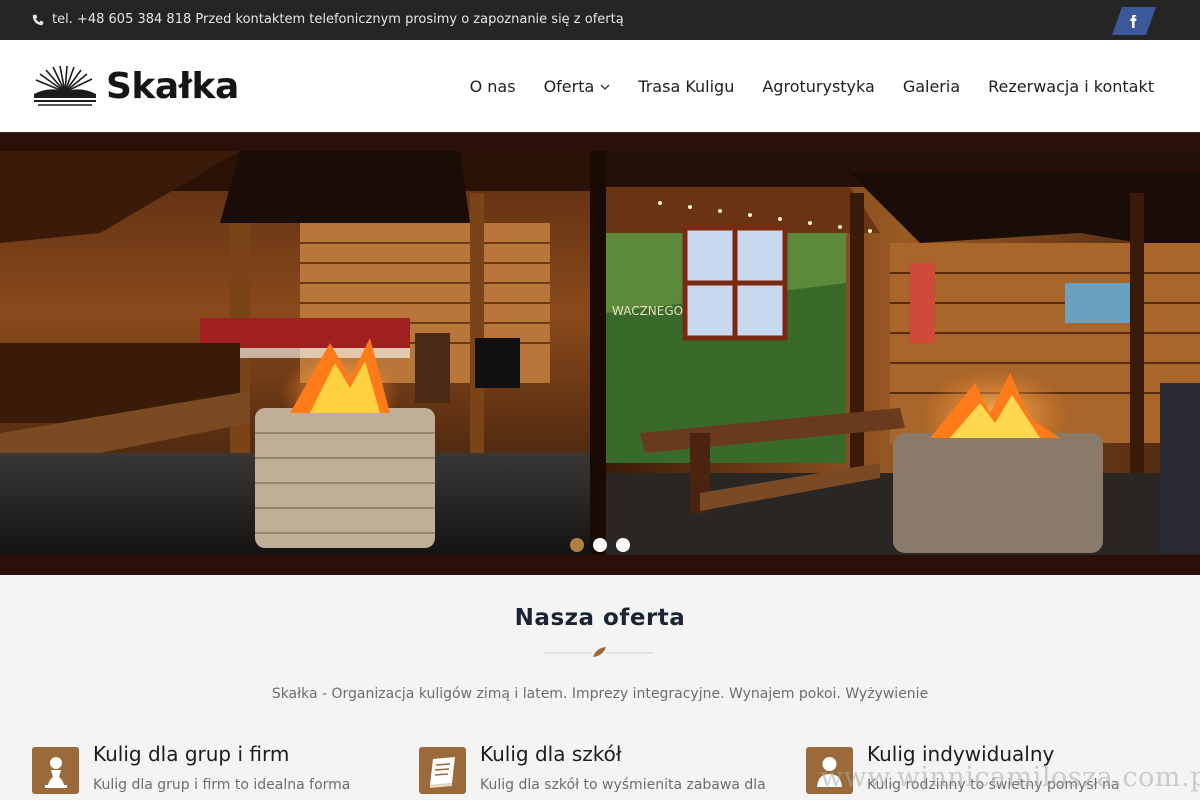 The height and width of the screenshot is (800, 1200). Describe the element at coordinates (191, 754) in the screenshot. I see `offer-title: Kulig dla grup i firm` at that location.